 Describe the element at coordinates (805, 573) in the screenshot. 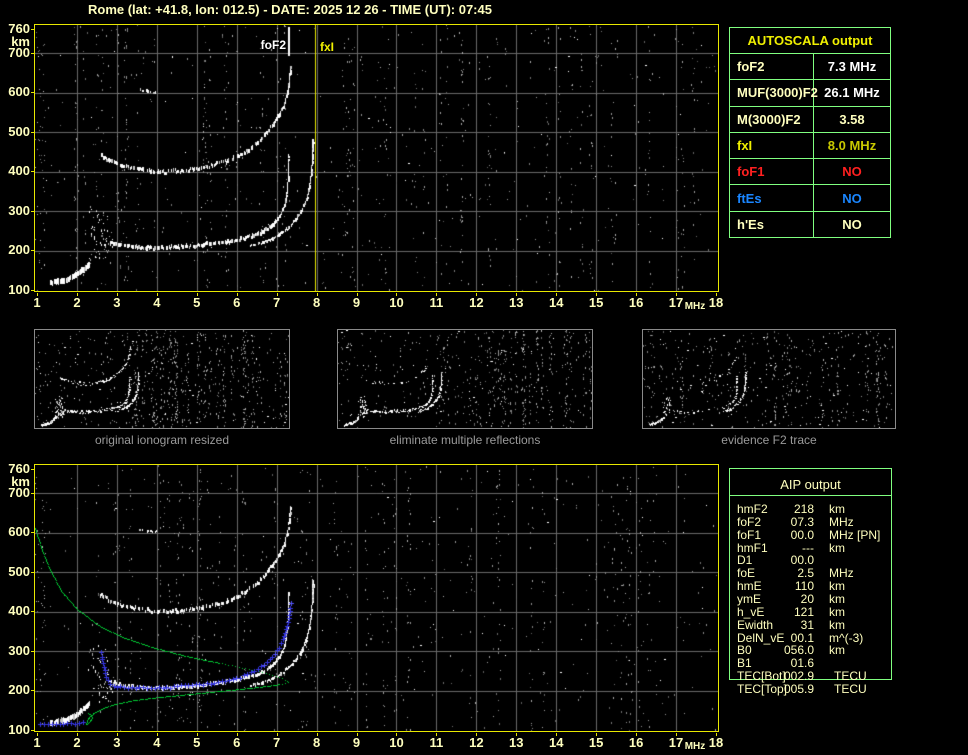

I see `table-cell-value: 2.5` at that location.